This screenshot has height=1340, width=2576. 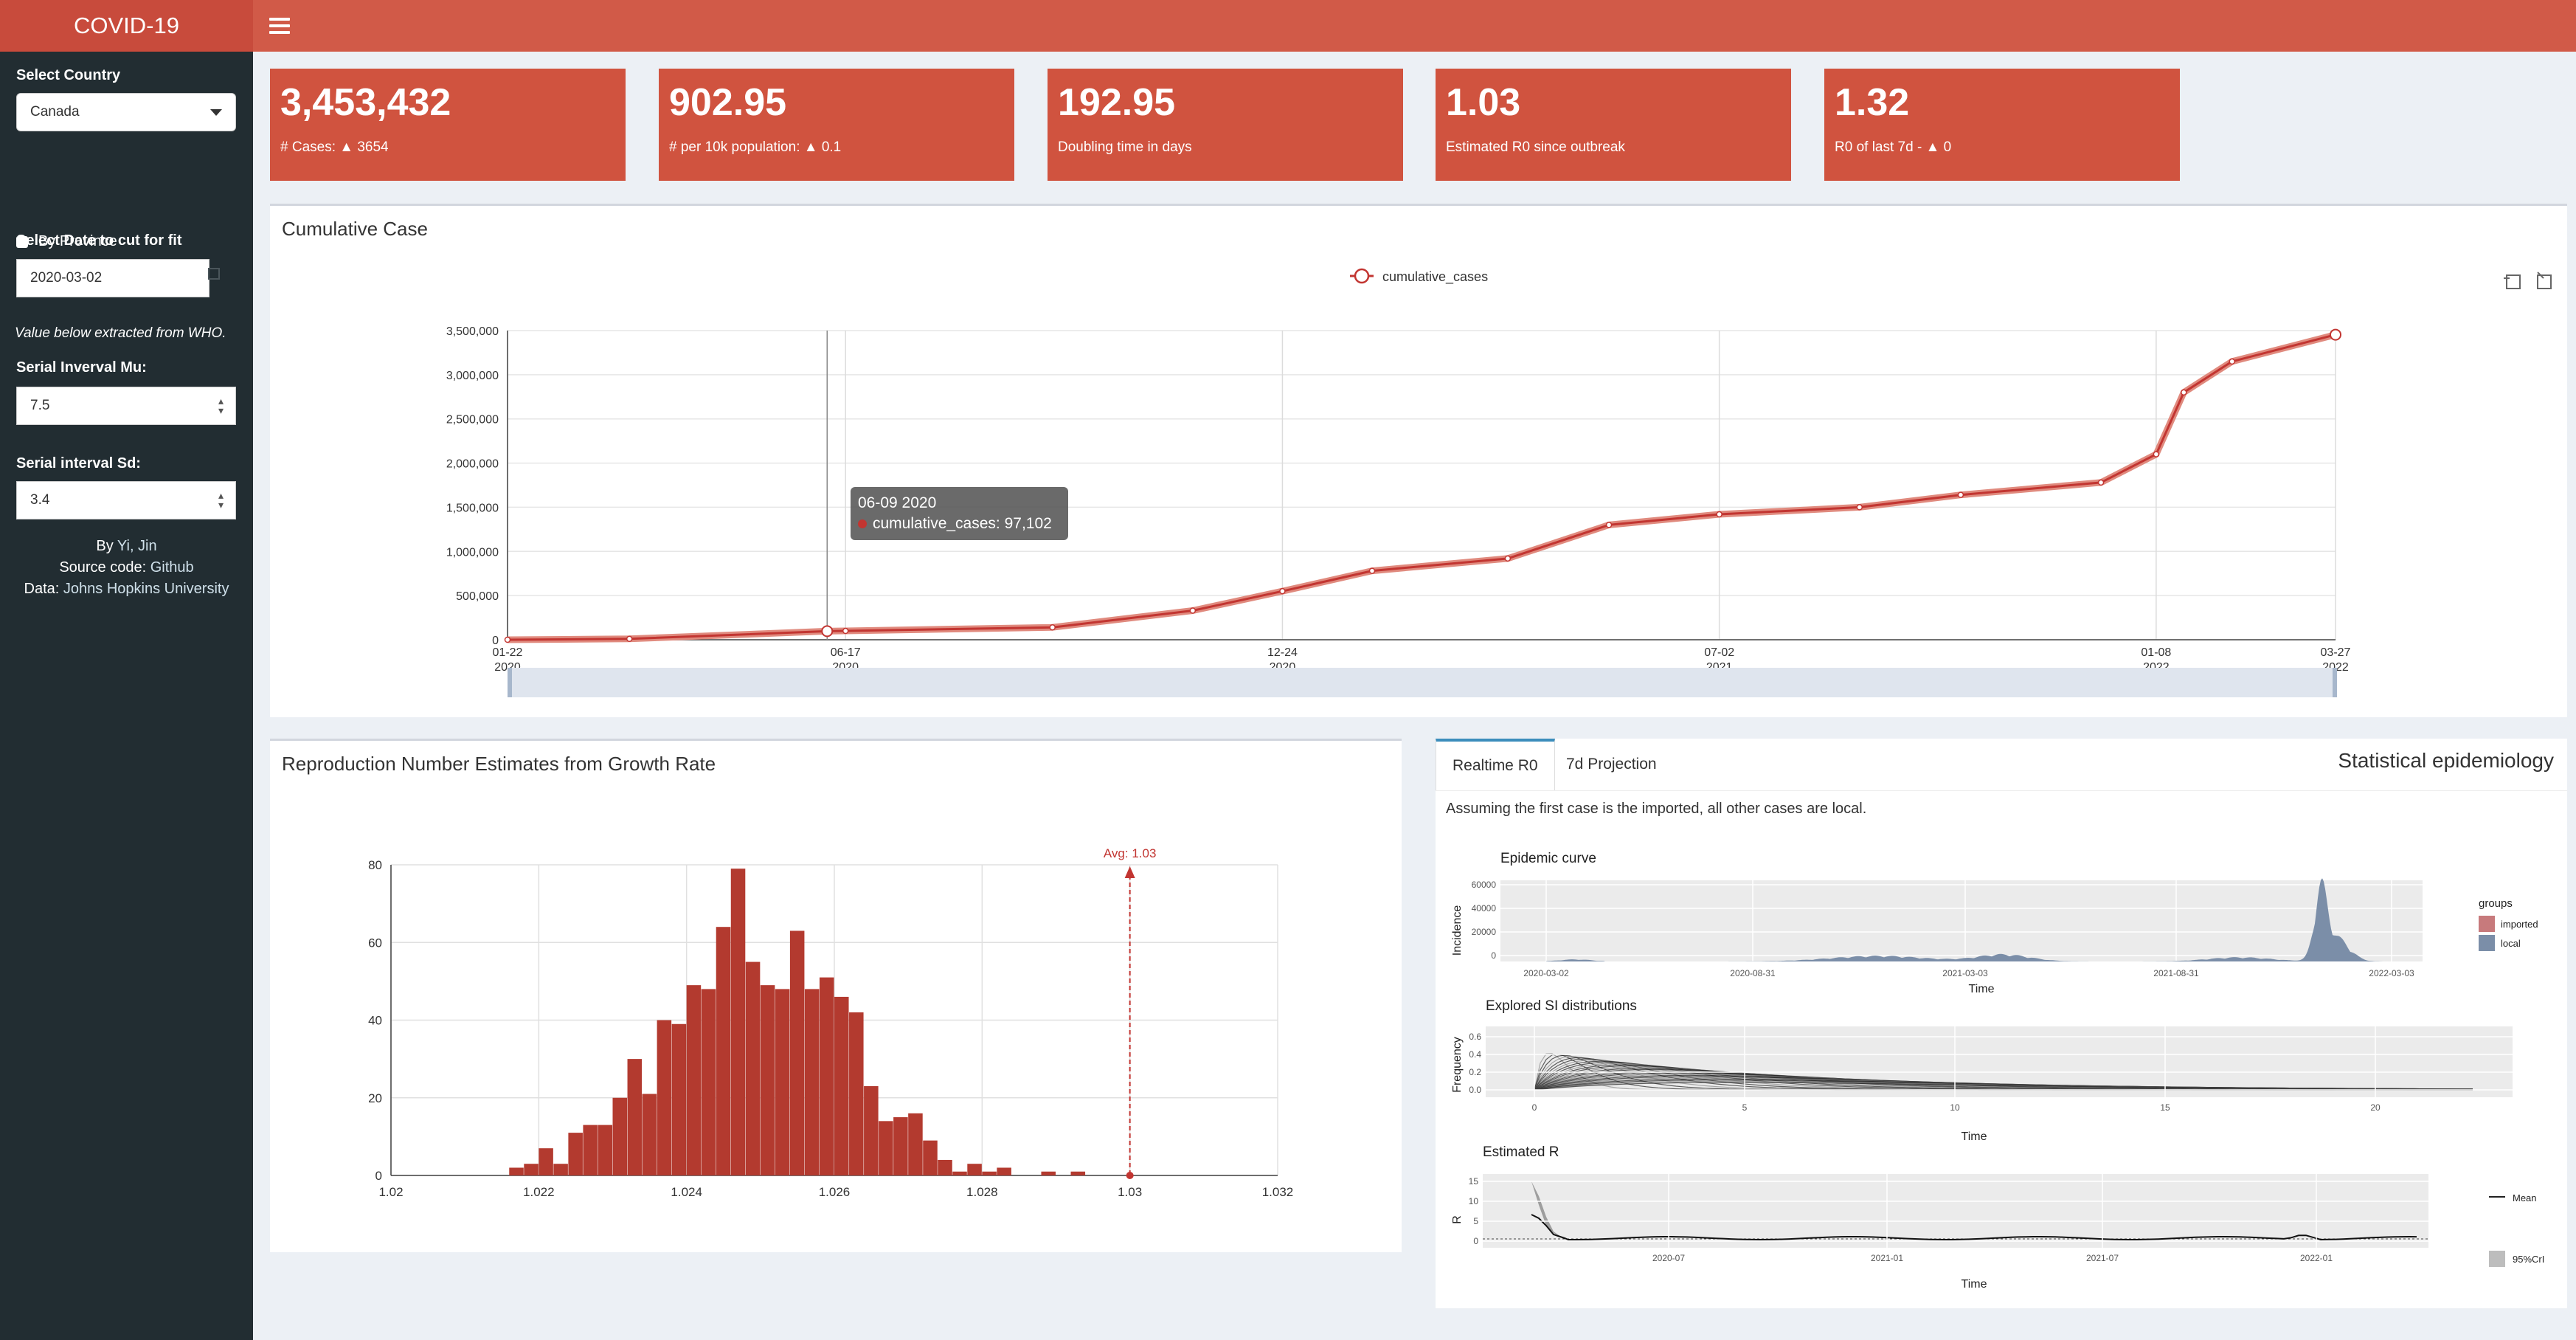 What do you see at coordinates (1125, 147) in the screenshot?
I see `value-box-label: Doubling time in days` at bounding box center [1125, 147].